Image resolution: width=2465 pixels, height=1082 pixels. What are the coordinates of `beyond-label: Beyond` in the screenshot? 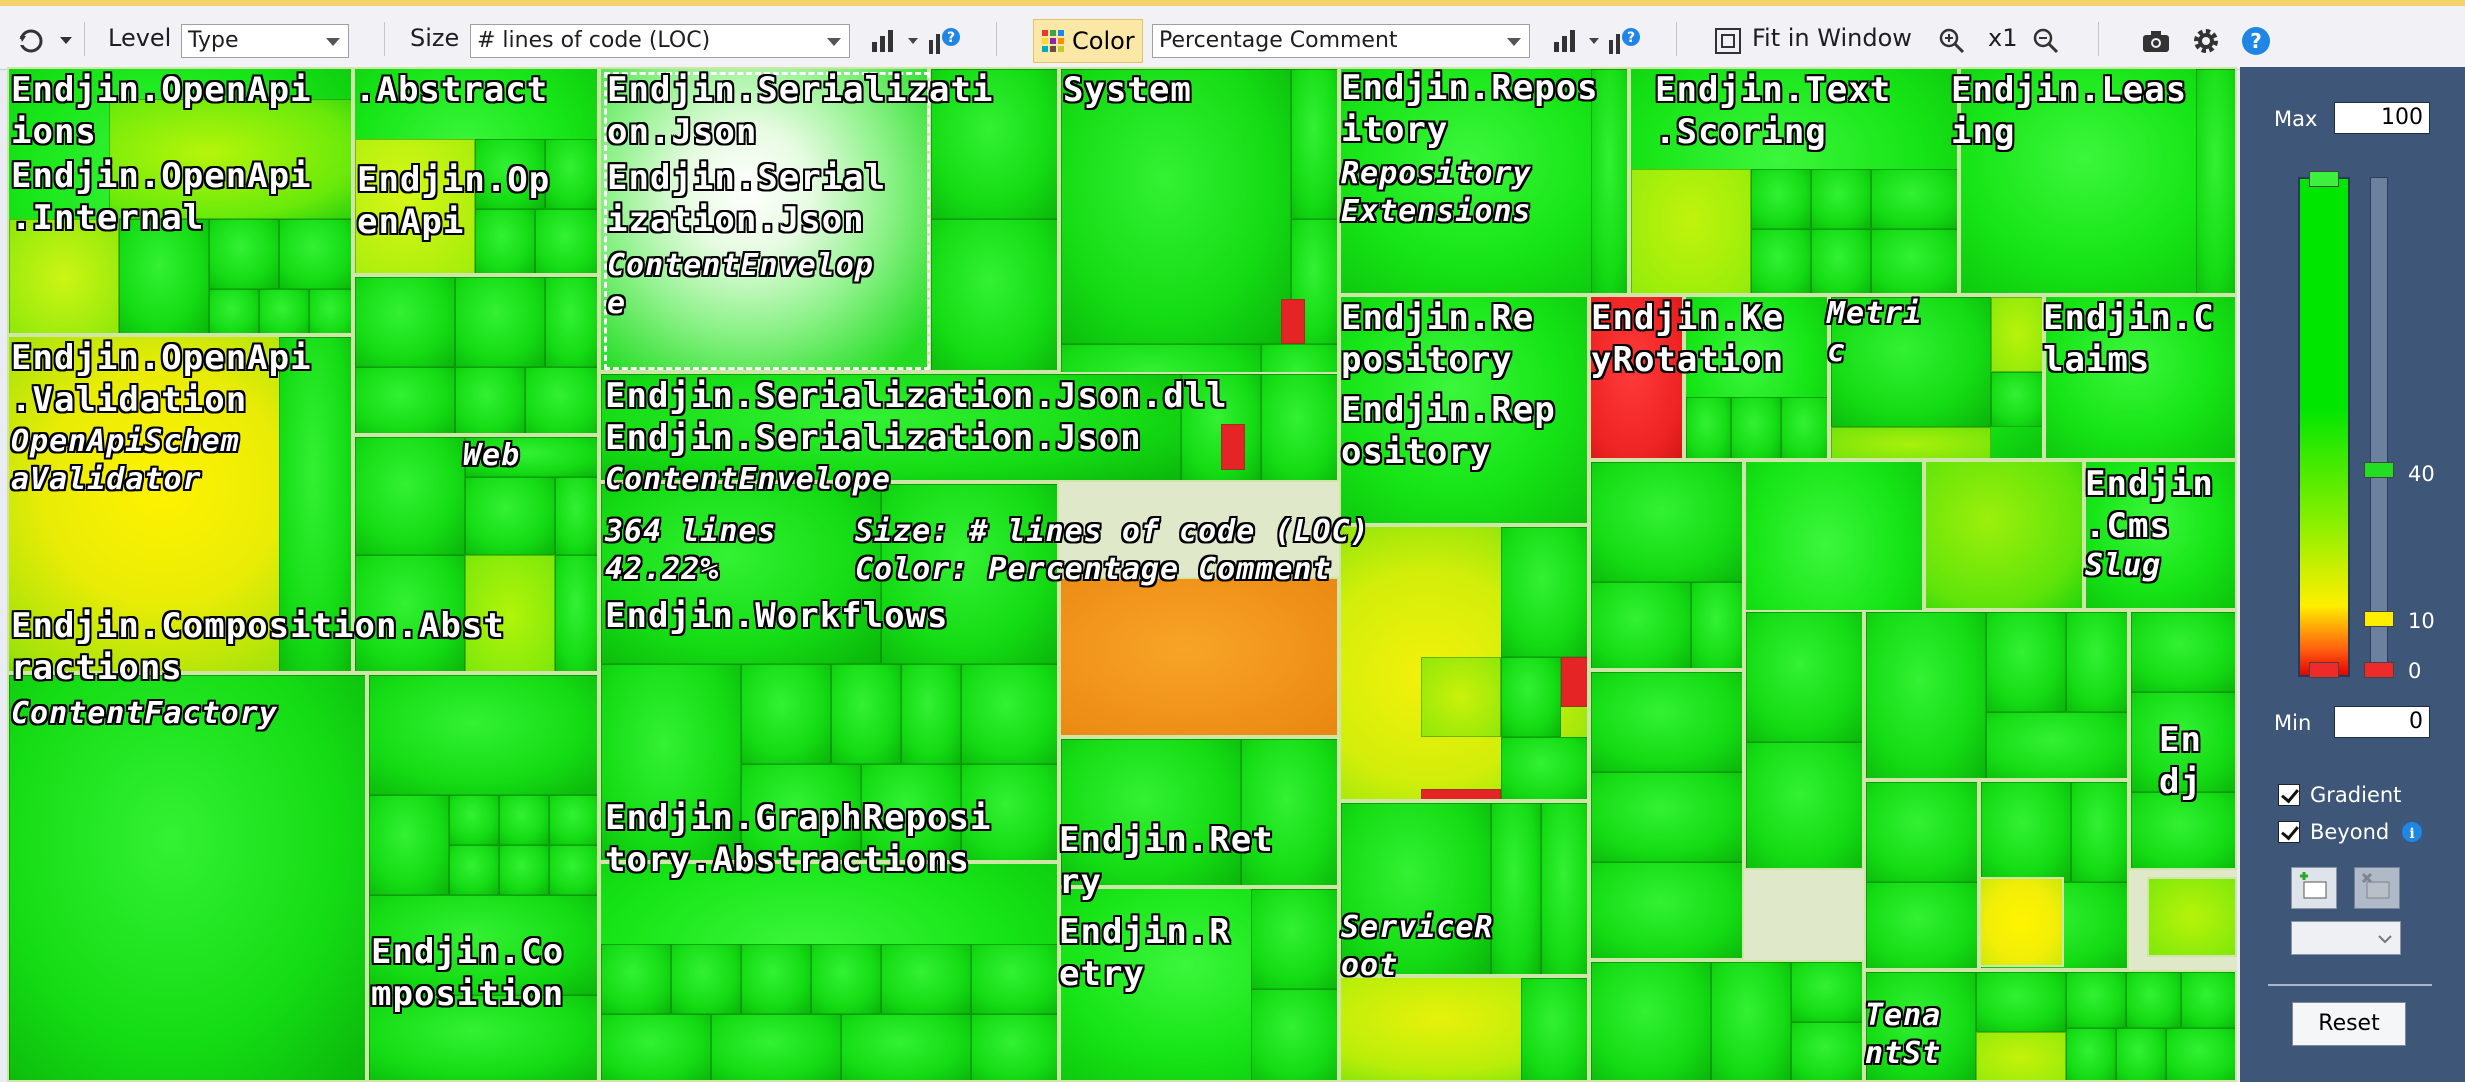 It's located at (2350, 832).